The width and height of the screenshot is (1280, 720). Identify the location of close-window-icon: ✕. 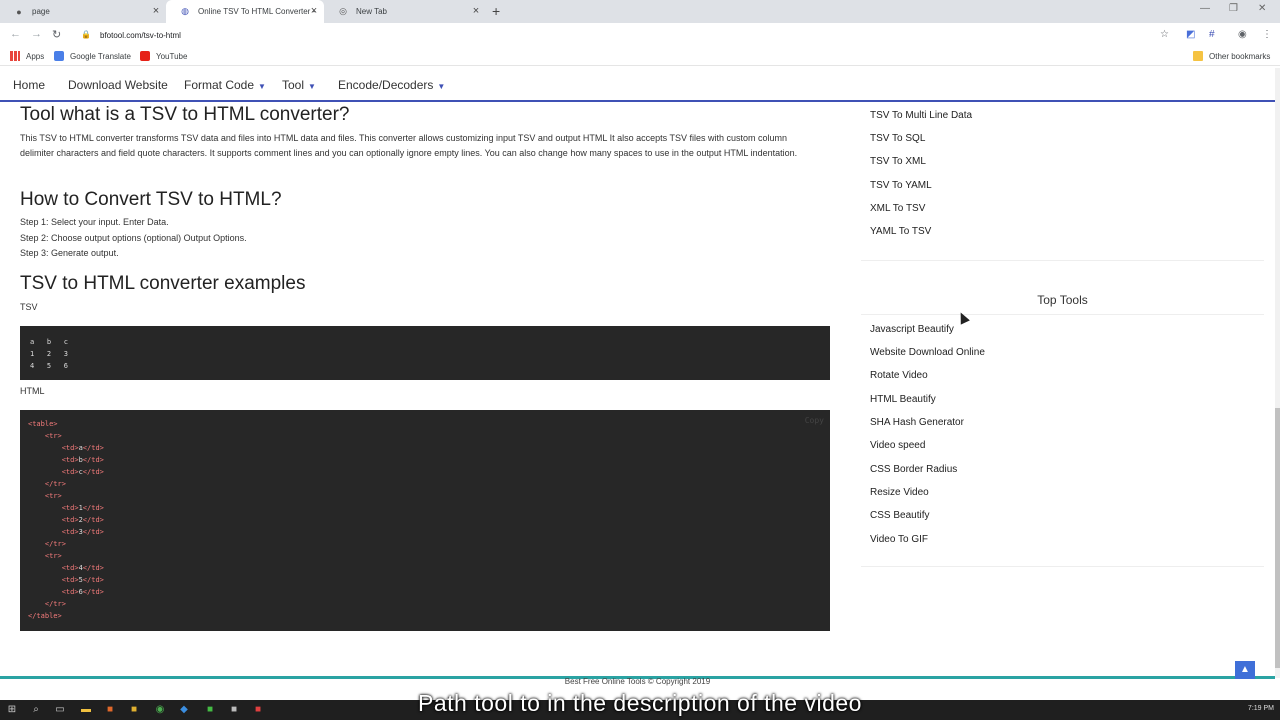
(1262, 8).